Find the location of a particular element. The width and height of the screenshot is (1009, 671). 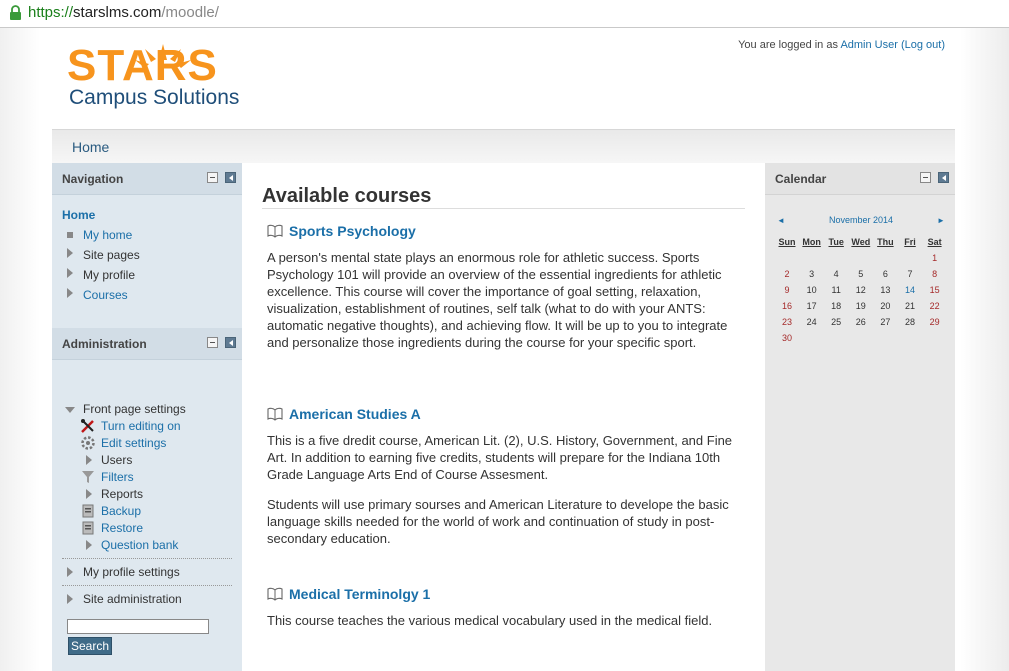

calendar-day: 18 is located at coordinates (836, 306).